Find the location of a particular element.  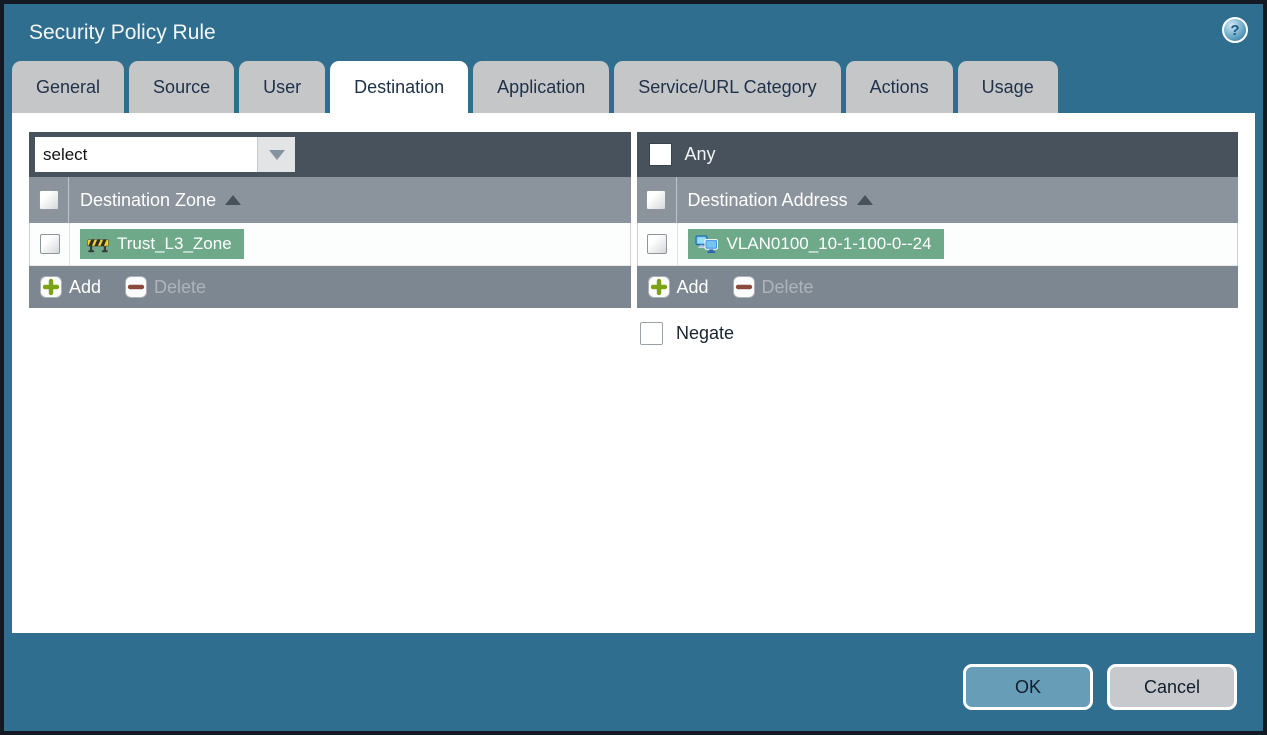

address-column-title: Destination Address is located at coordinates (768, 200).